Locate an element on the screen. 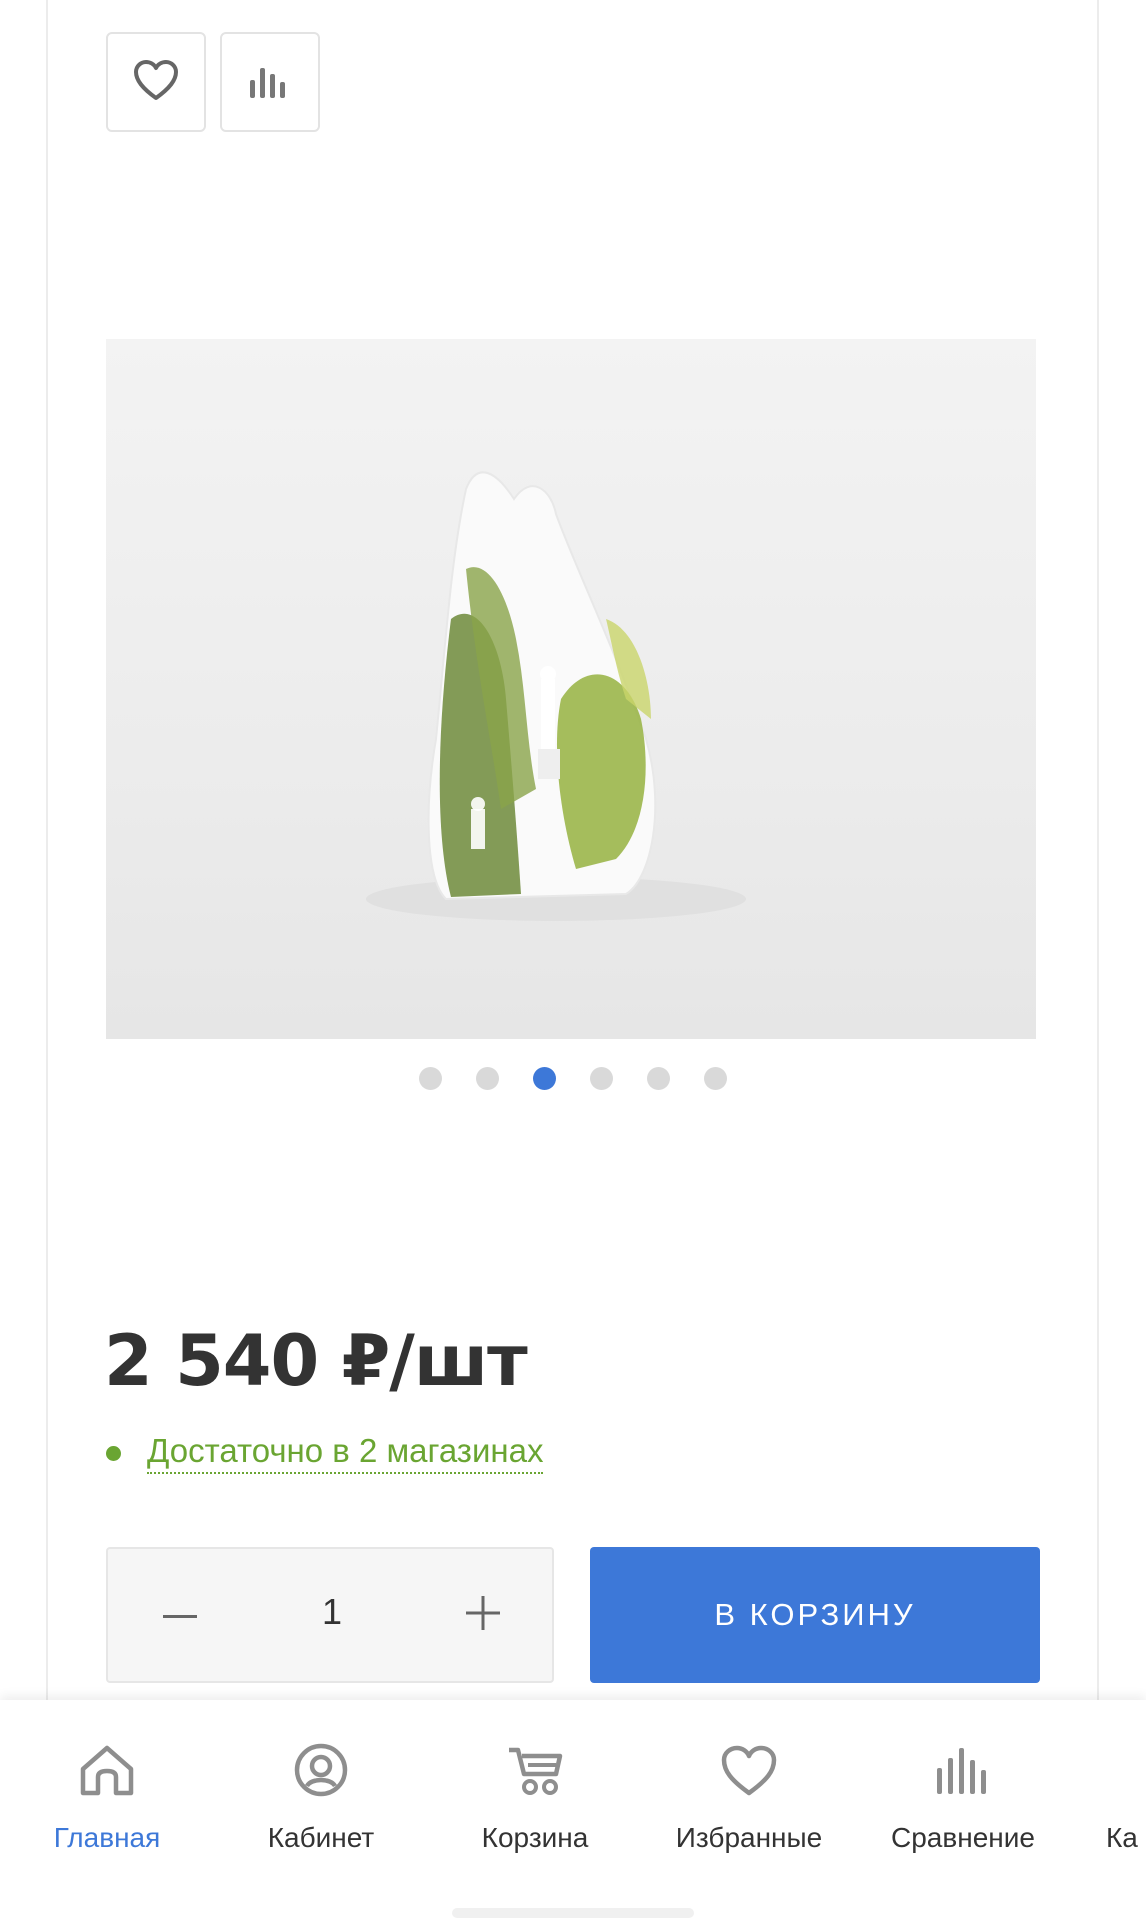 This screenshot has width=1146, height=1920. nav-label: Избранные is located at coordinates (749, 1837).